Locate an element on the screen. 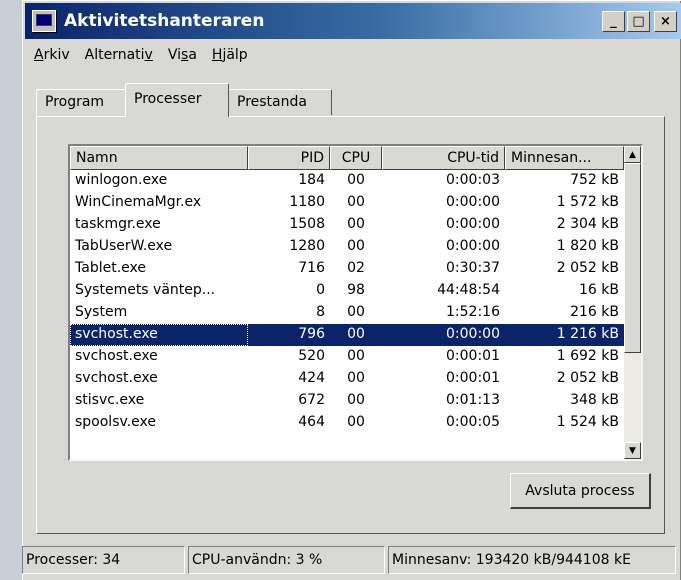  menu-arkiv-mnemonic: A is located at coordinates (39, 55).